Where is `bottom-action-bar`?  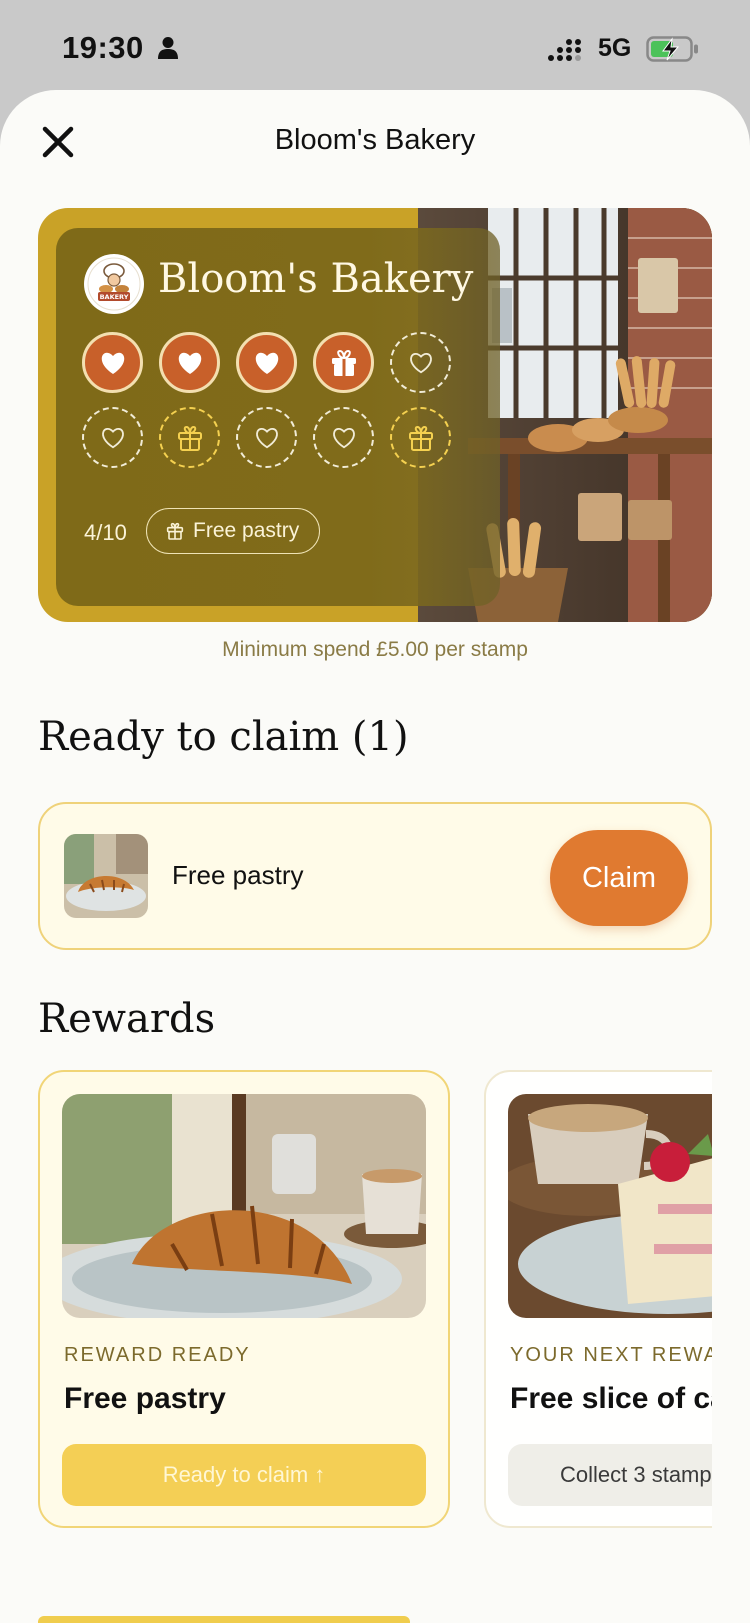 bottom-action-bar is located at coordinates (224, 1619).